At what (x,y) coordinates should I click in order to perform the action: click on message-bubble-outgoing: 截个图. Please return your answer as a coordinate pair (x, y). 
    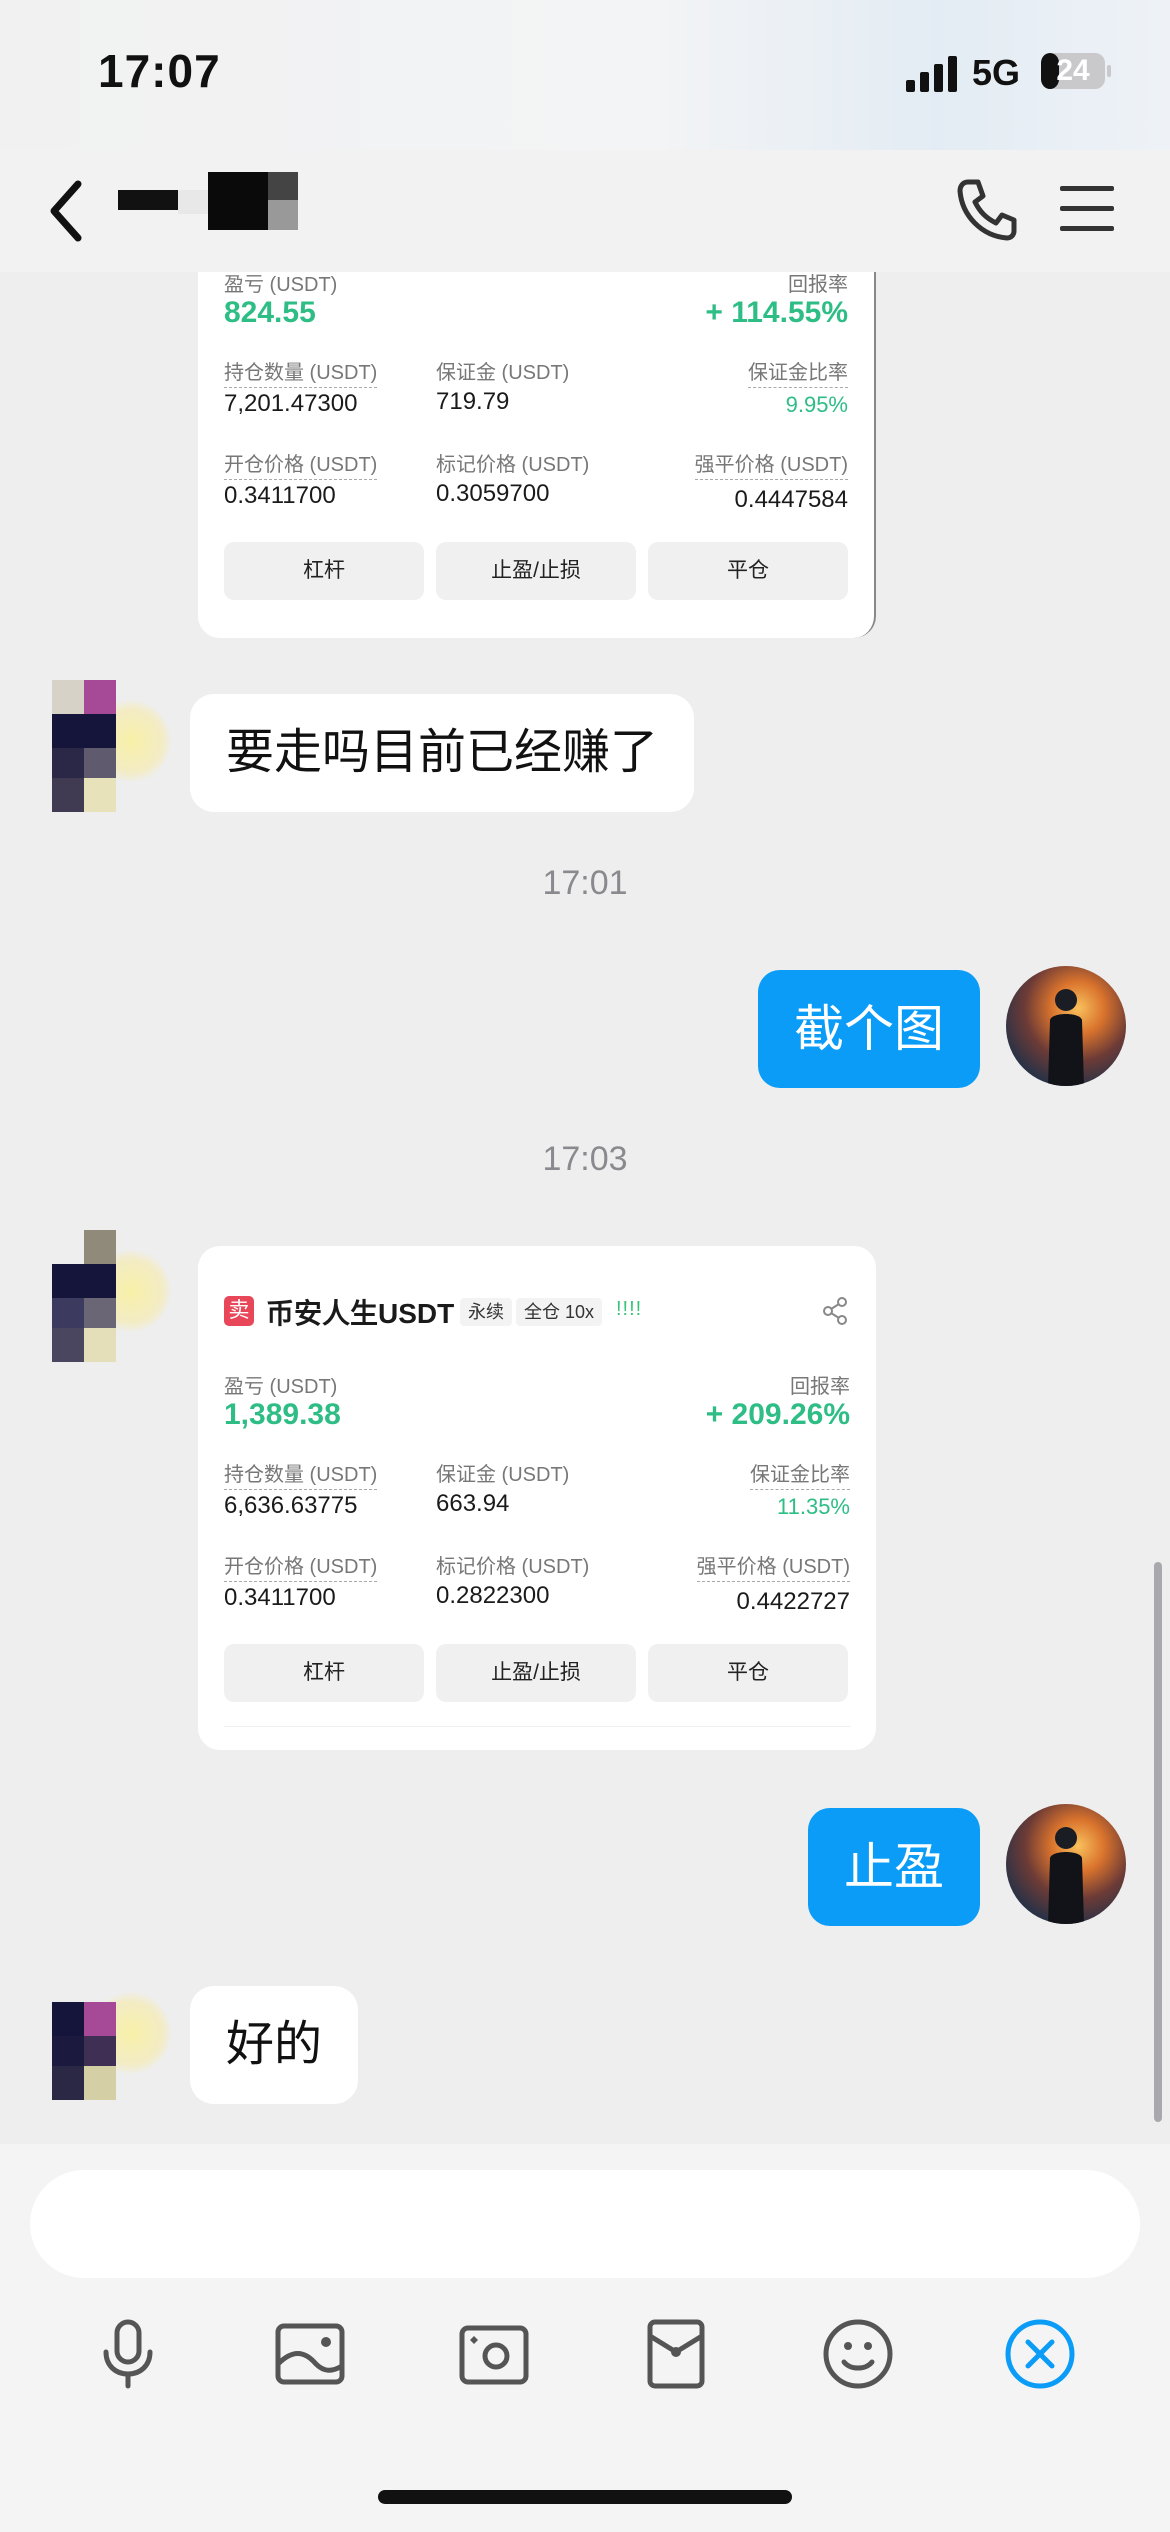
    Looking at the image, I should click on (869, 1029).